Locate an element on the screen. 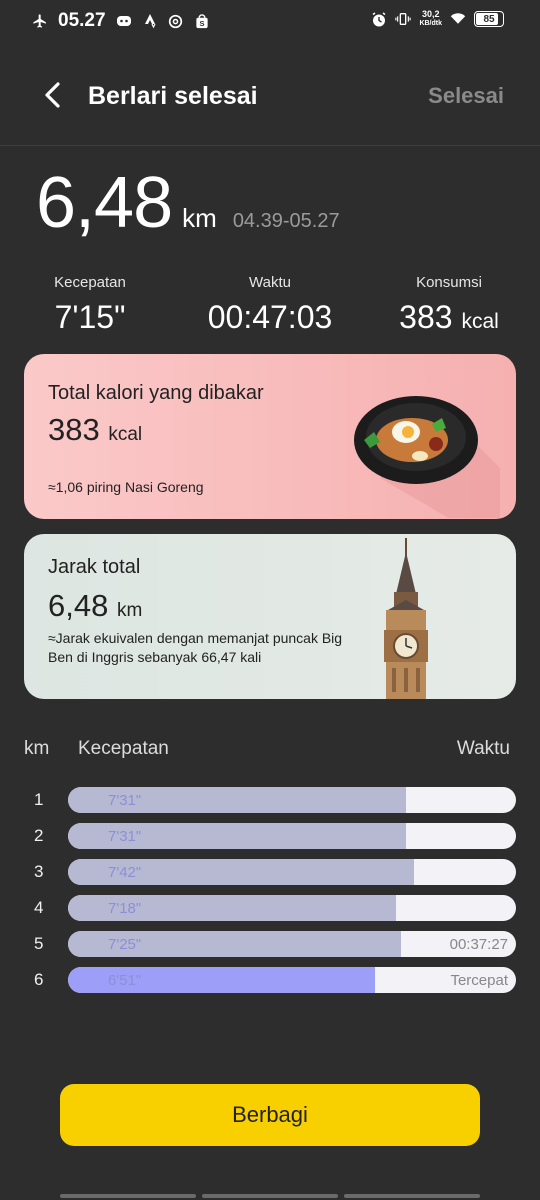 This screenshot has height=1200, width=540. back-button is located at coordinates (53, 95).